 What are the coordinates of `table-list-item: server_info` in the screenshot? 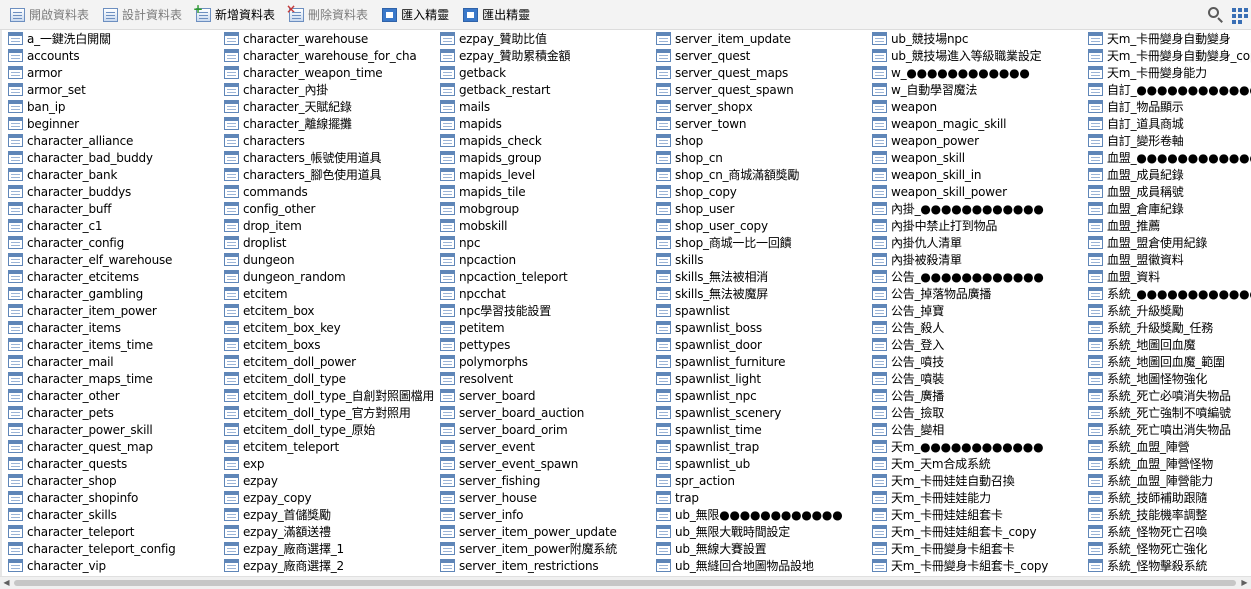 It's located at (546, 514).